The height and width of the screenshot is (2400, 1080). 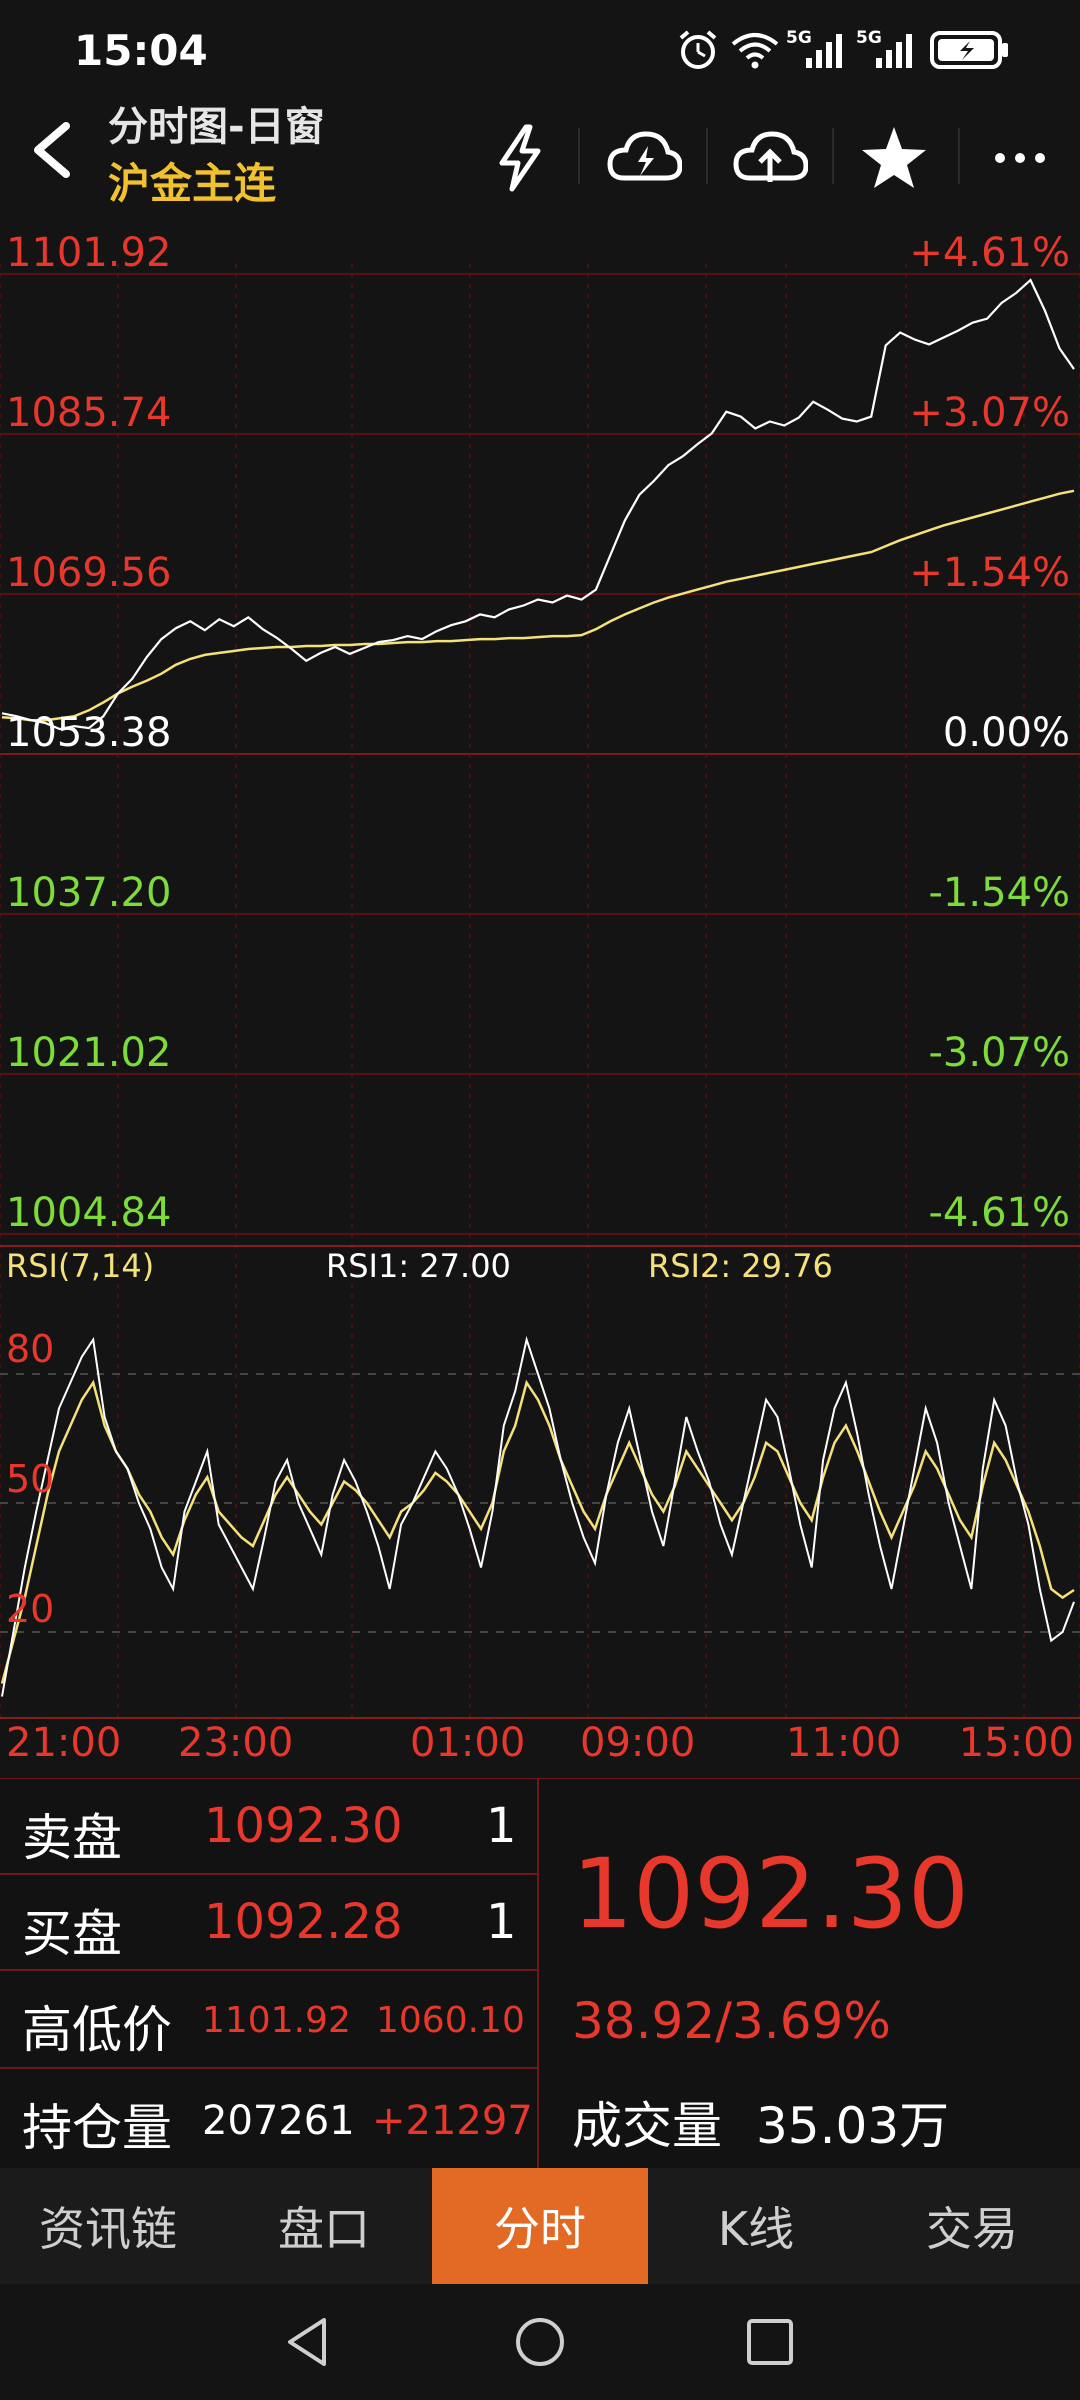 I want to click on sell-price: 1092.30, so click(x=303, y=1826).